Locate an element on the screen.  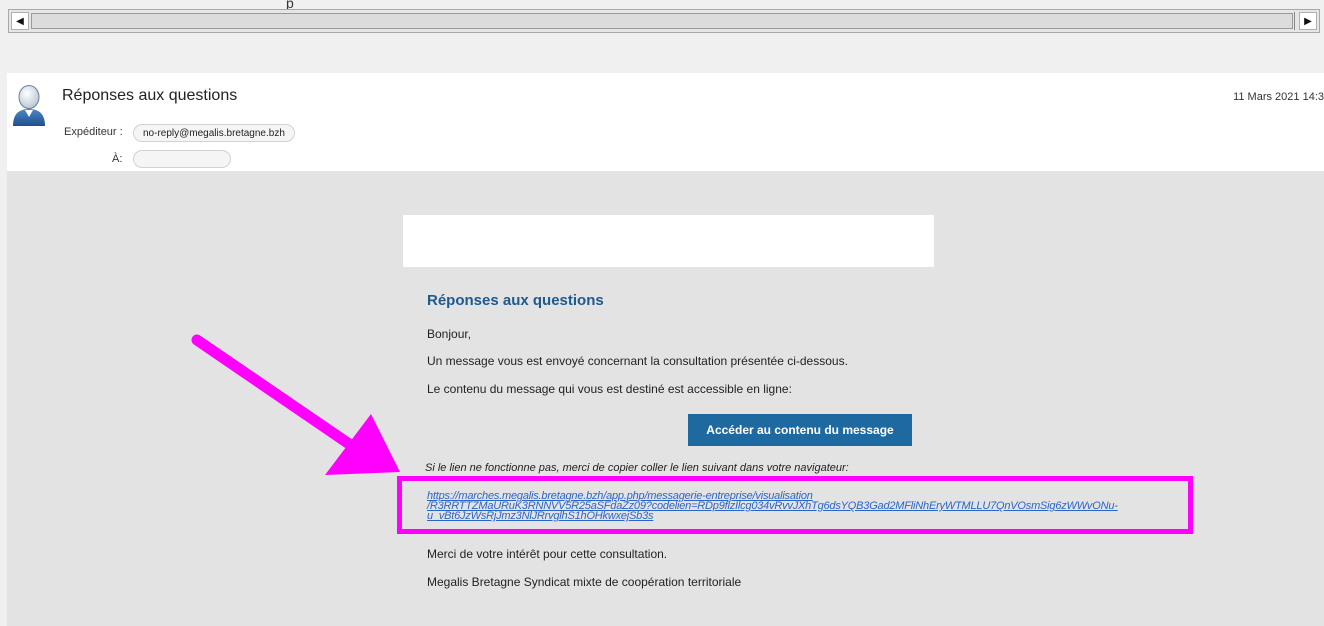
sender-address: no-reply@megalis.bretagne.bzh is located at coordinates (214, 133).